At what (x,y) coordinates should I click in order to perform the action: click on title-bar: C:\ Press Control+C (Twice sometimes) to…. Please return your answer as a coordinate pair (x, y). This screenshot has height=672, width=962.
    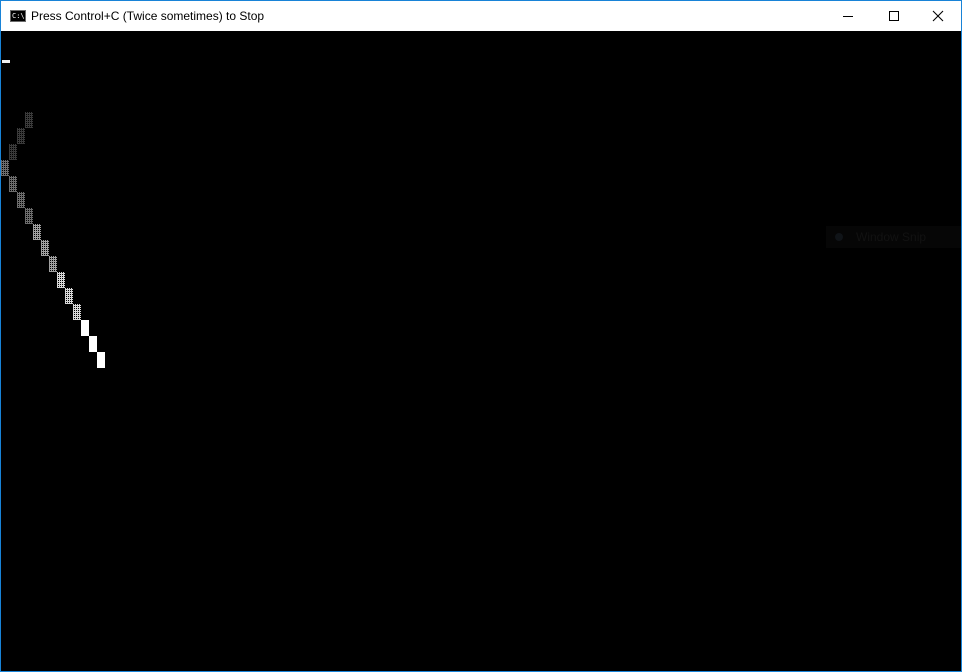
    Looking at the image, I should click on (481, 16).